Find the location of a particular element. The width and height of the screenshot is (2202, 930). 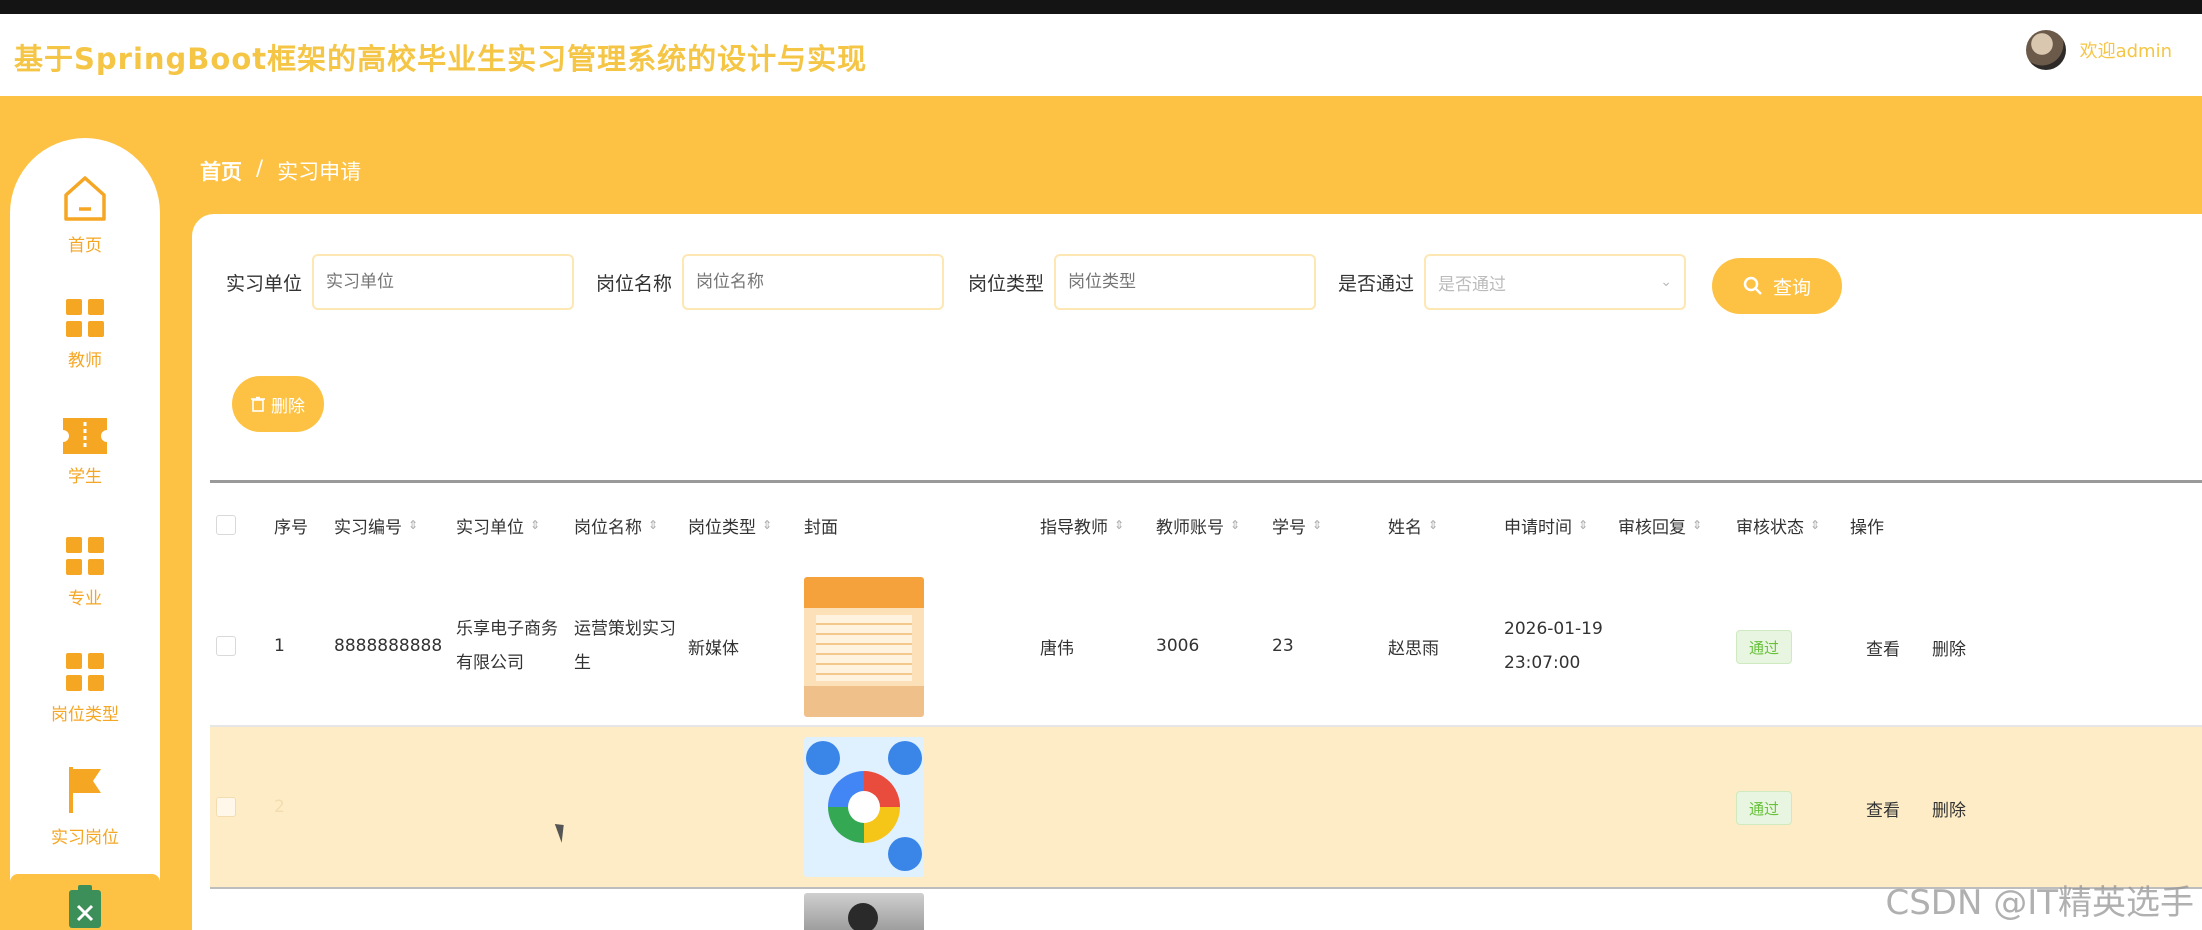

filter-pass-label: 是否通过 is located at coordinates (1376, 283).